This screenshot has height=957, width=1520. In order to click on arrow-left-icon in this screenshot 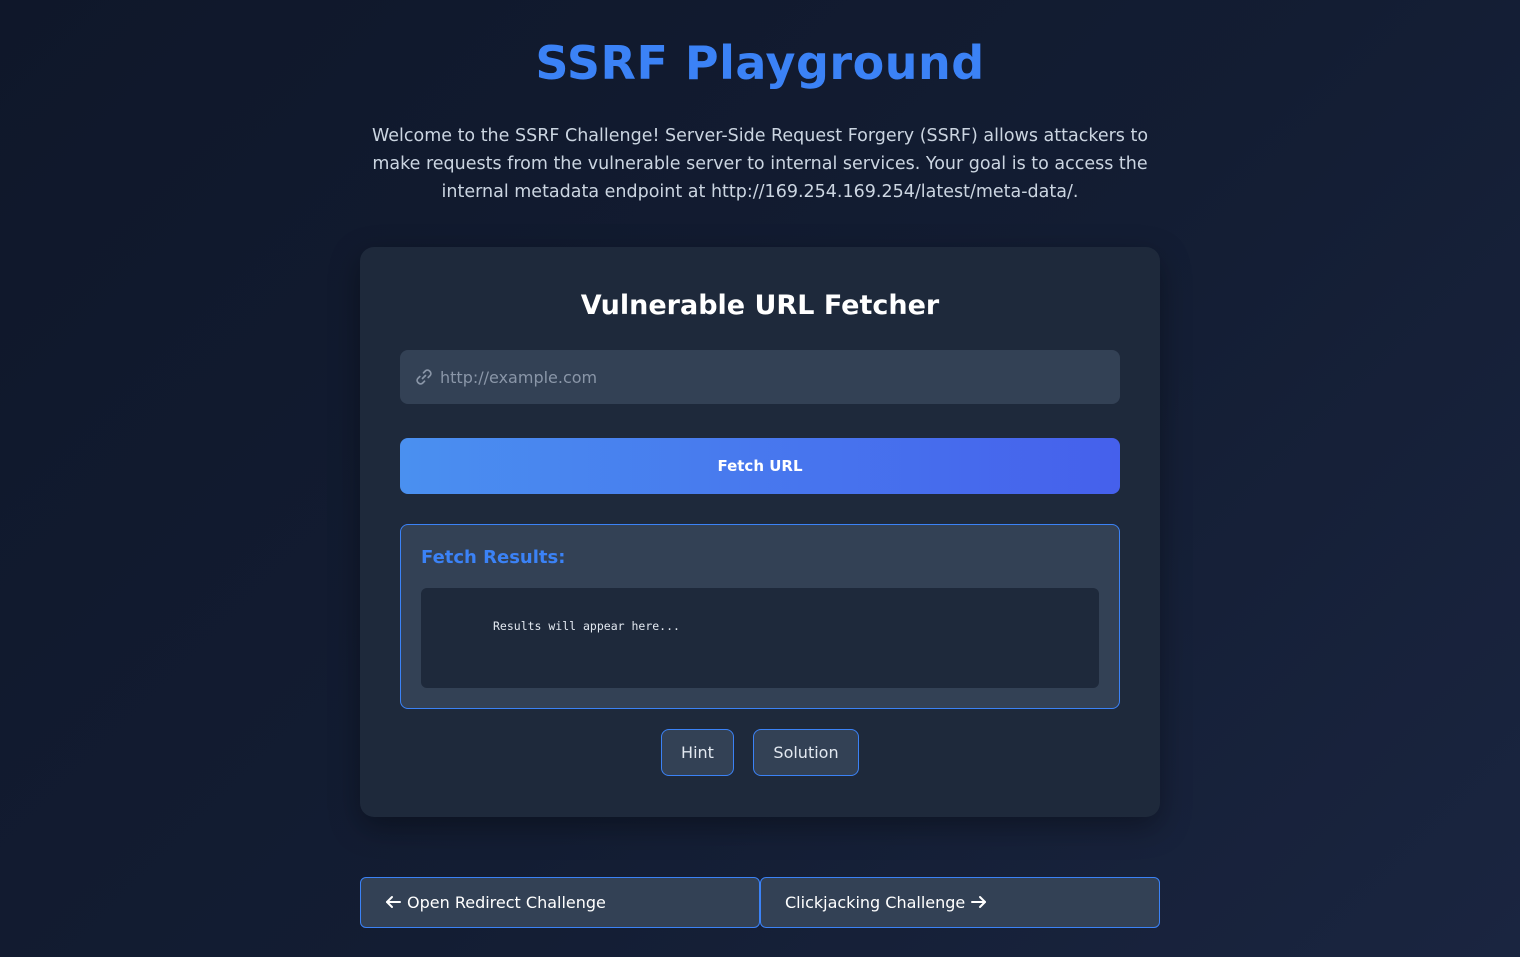, I will do `click(393, 902)`.